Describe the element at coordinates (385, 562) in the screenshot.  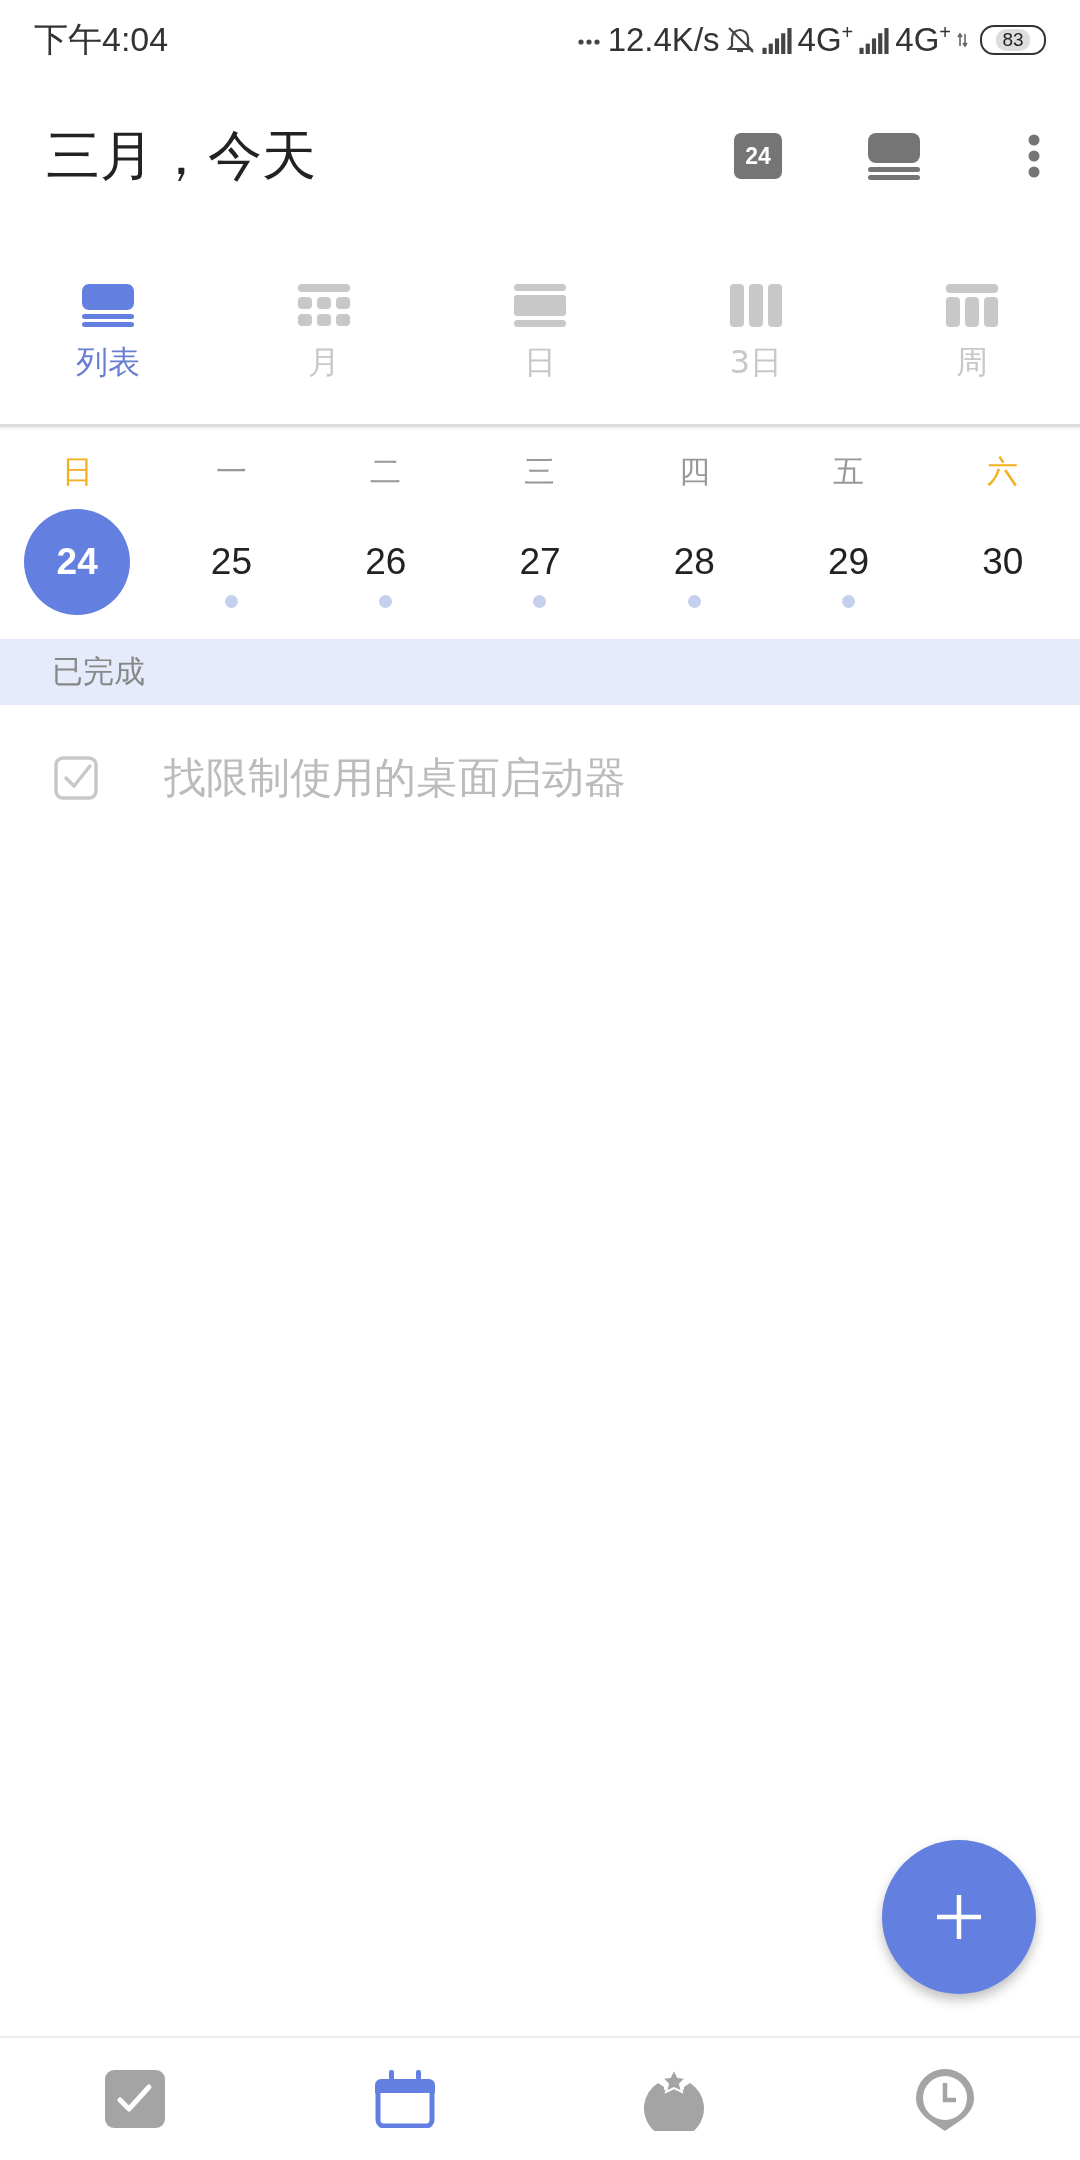
I see `date-cell: 26` at that location.